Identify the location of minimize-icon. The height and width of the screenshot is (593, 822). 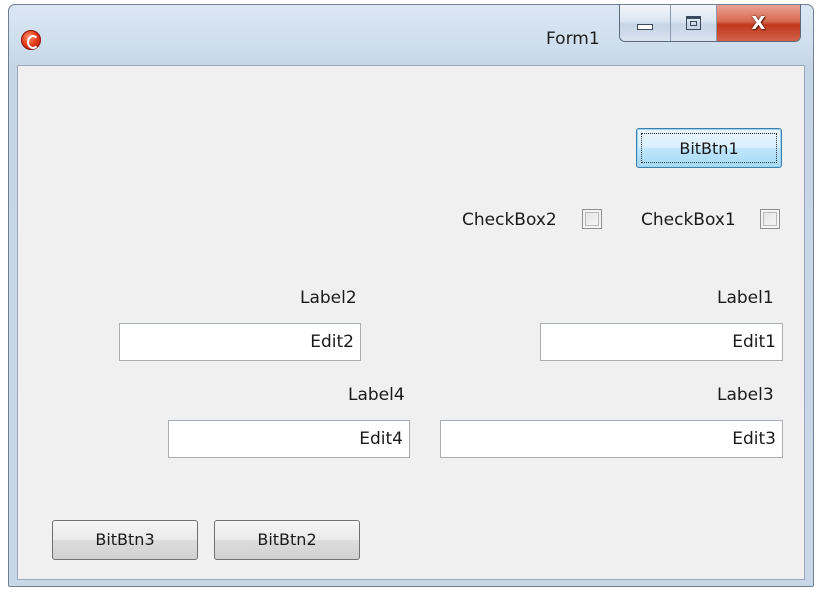
(645, 27).